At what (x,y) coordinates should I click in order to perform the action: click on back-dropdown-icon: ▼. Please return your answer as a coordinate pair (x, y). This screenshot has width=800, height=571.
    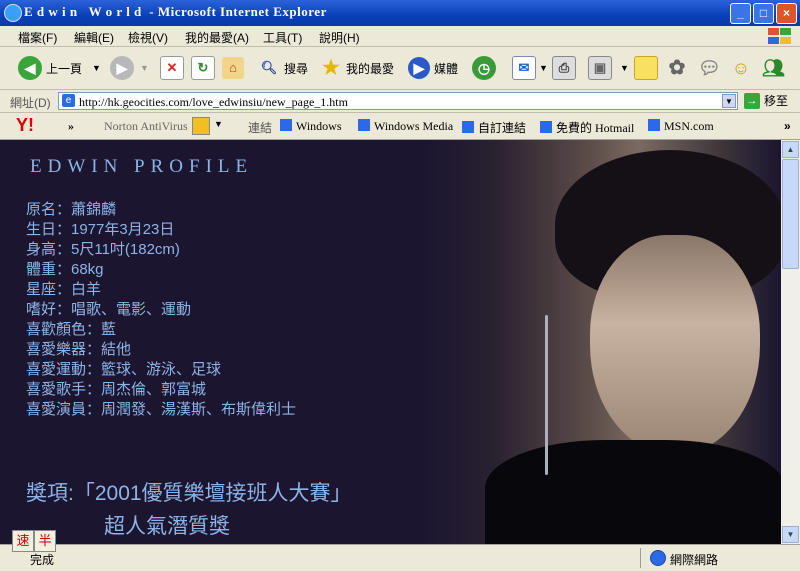
    Looking at the image, I should click on (96, 68).